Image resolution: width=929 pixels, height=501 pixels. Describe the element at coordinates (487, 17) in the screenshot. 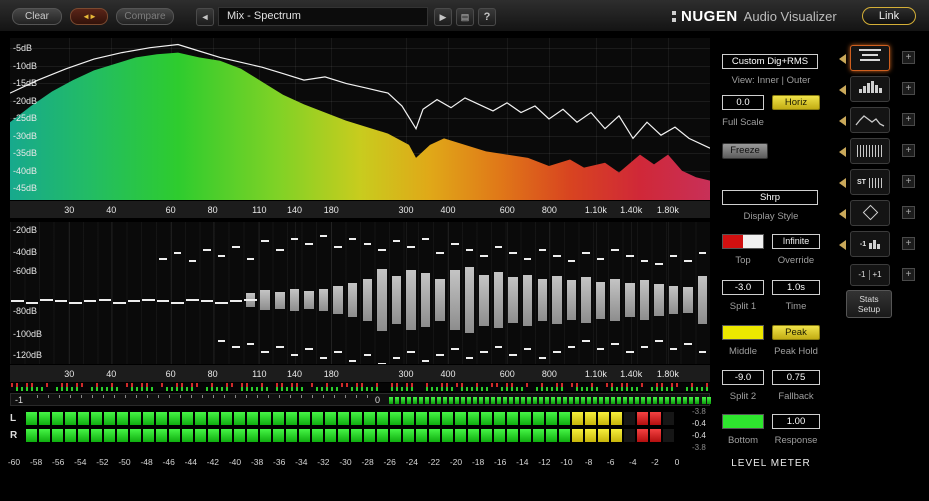

I see `help-button: ?` at that location.